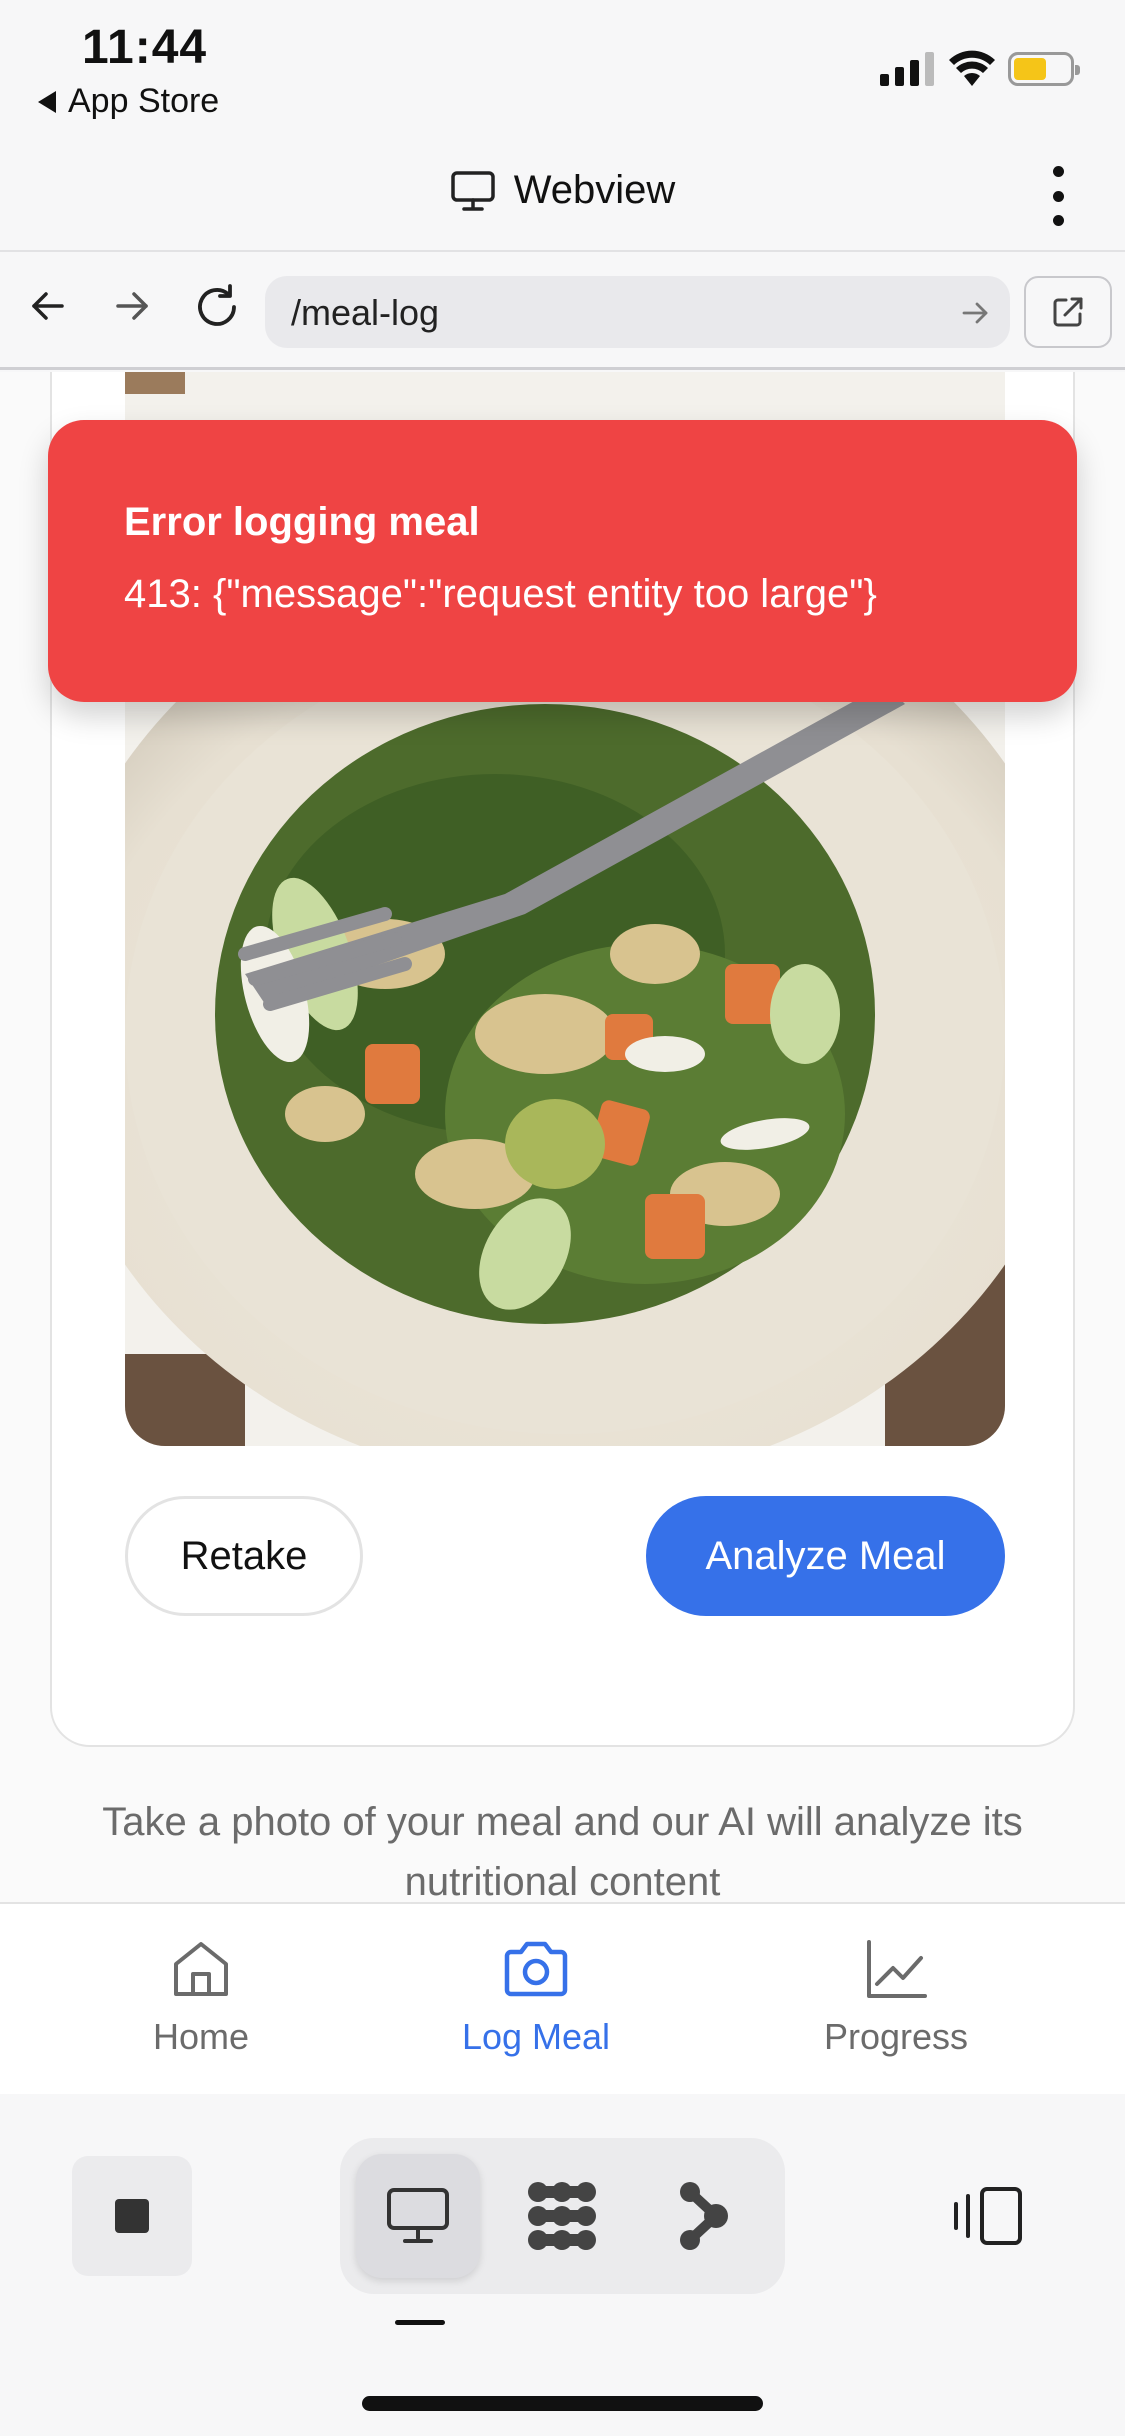  I want to click on status-time: 11:44, so click(145, 47).